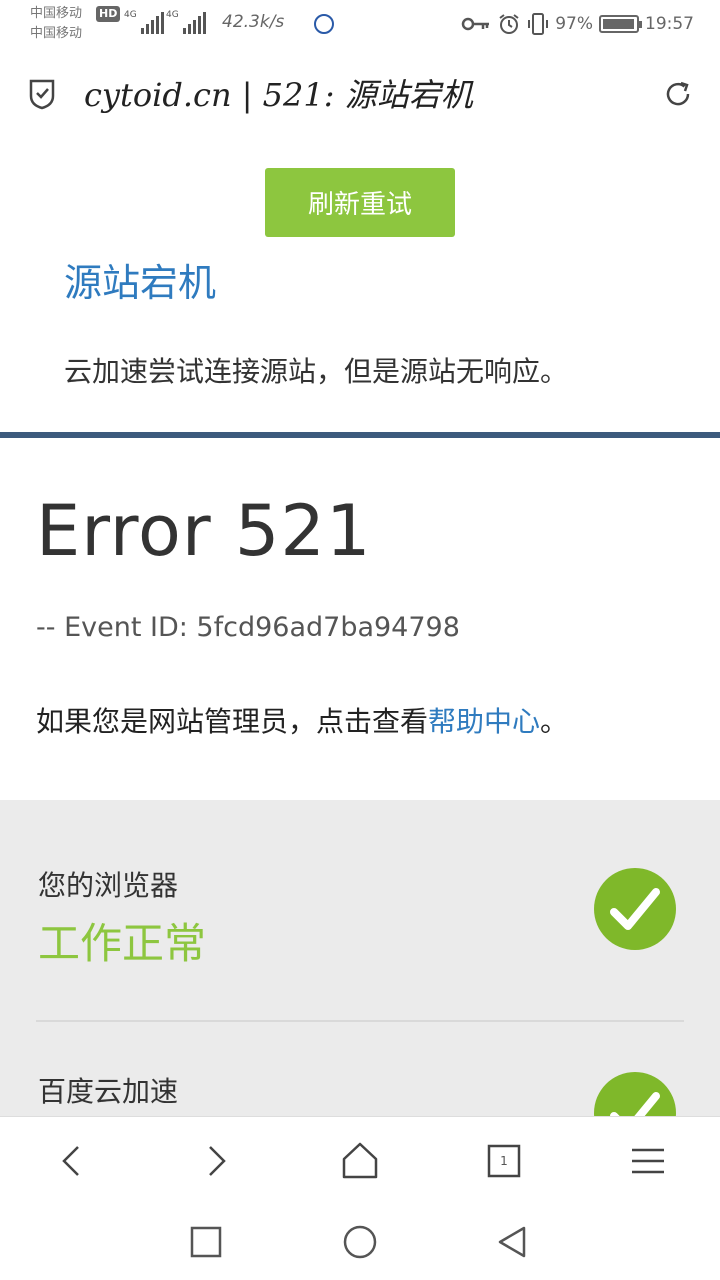 The image size is (720, 1280). Describe the element at coordinates (108, 885) in the screenshot. I see `status-label-browser: 您的浏览器` at that location.